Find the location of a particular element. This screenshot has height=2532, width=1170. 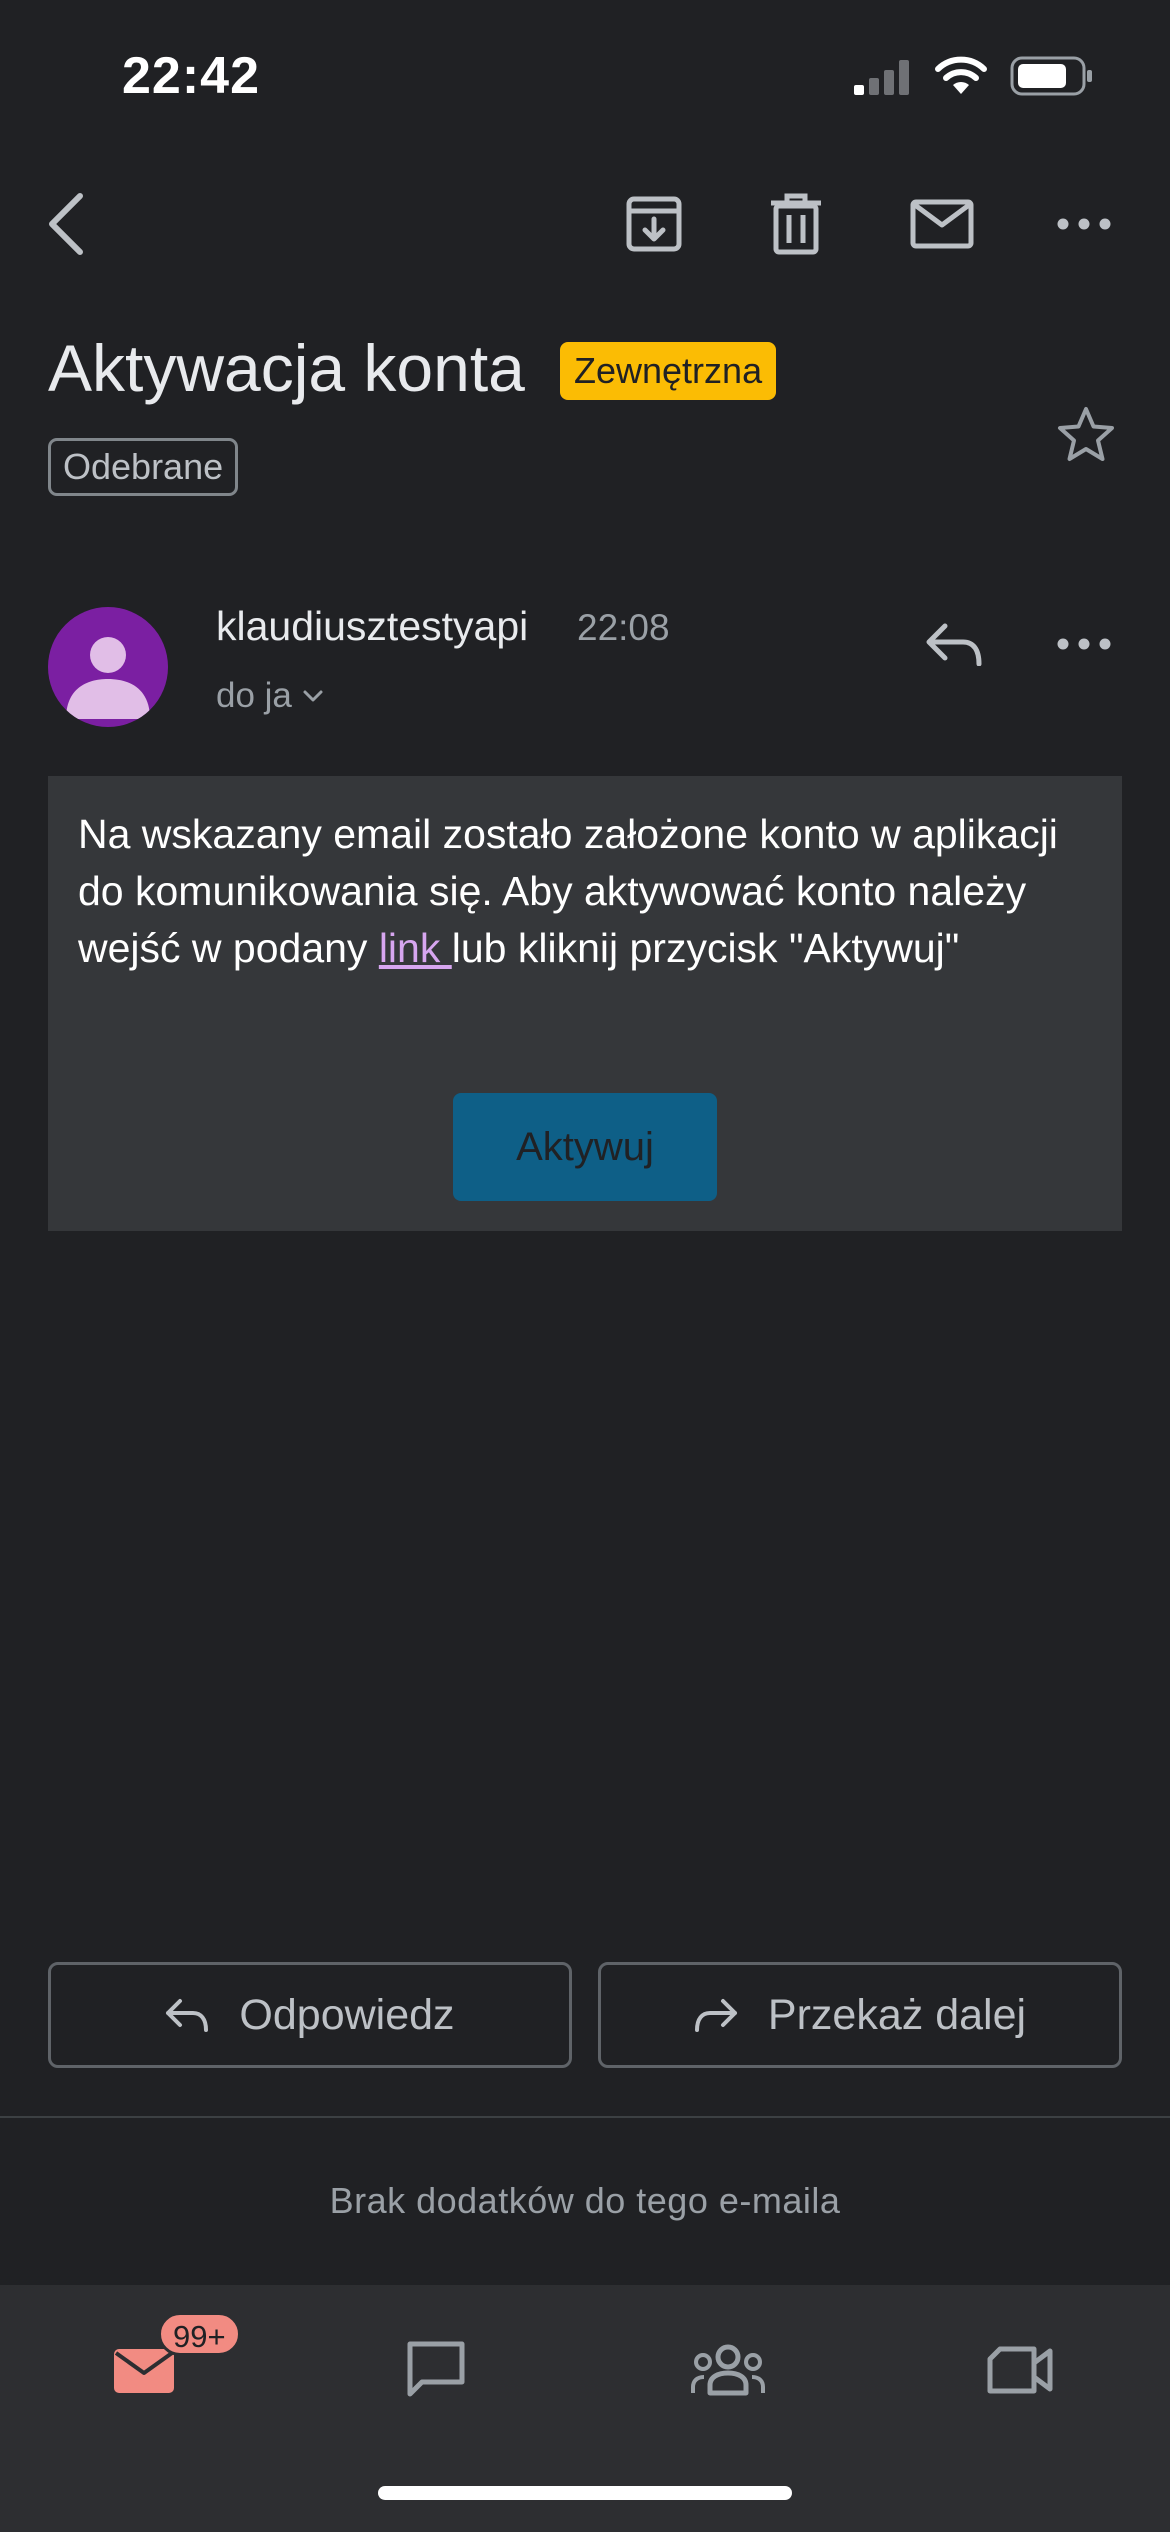

spaces-icon is located at coordinates (728, 2370).